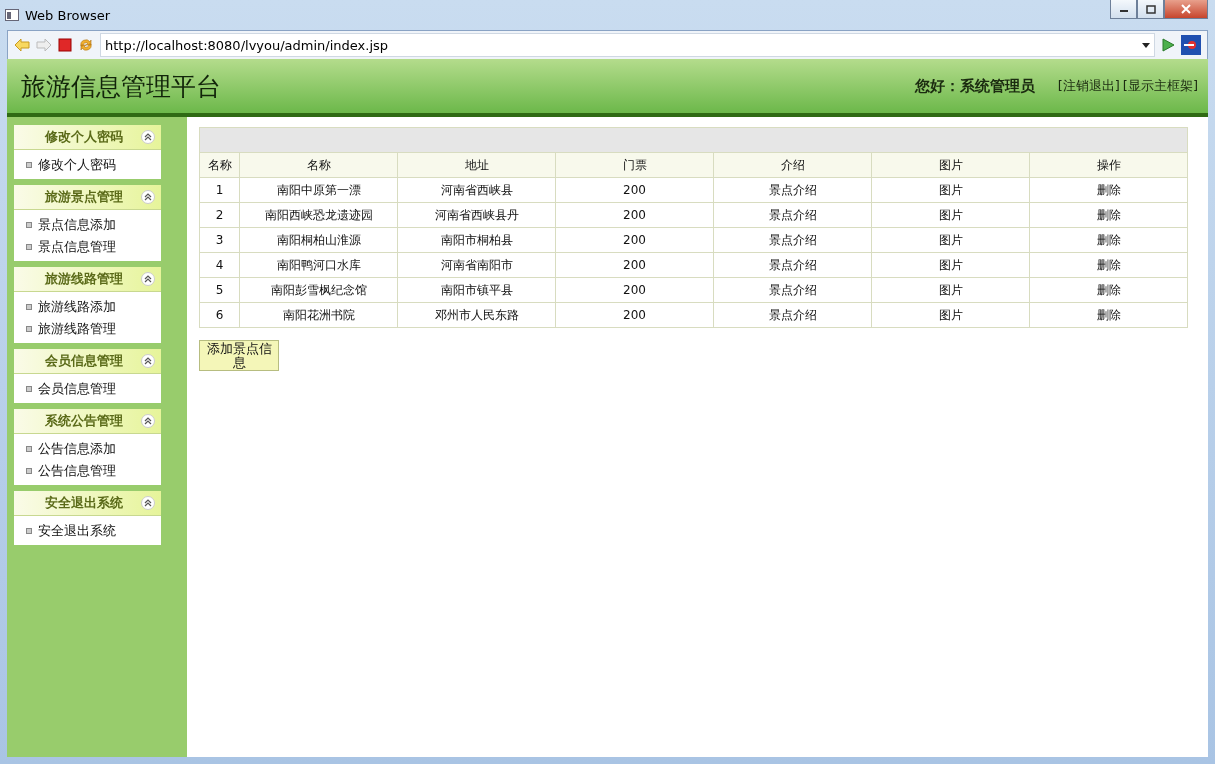 Image resolution: width=1215 pixels, height=764 pixels. I want to click on panel-title: 修改个人密码, so click(83, 137).